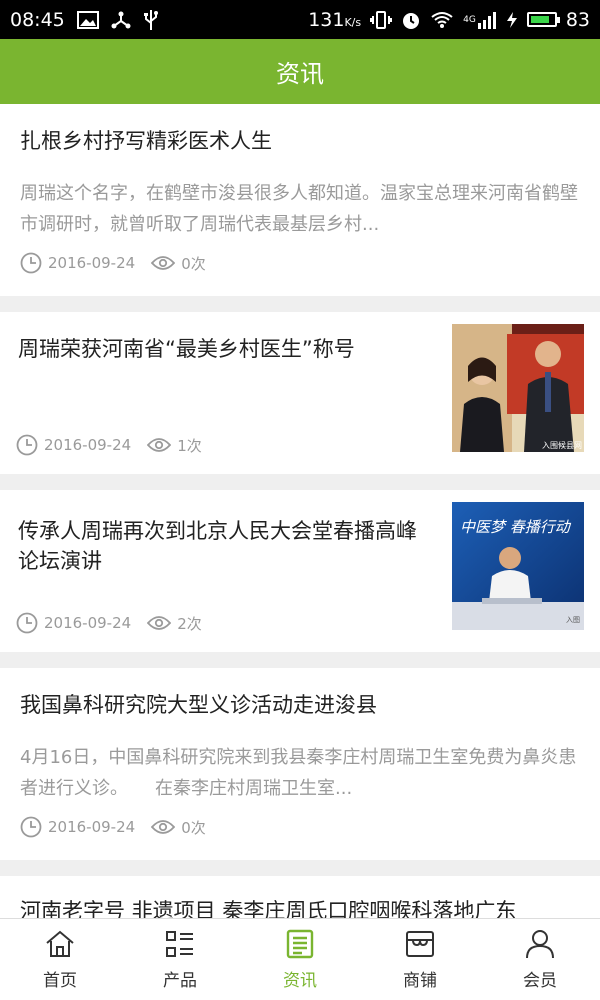 This screenshot has width=600, height=1000. I want to click on article-views: 1次, so click(189, 445).